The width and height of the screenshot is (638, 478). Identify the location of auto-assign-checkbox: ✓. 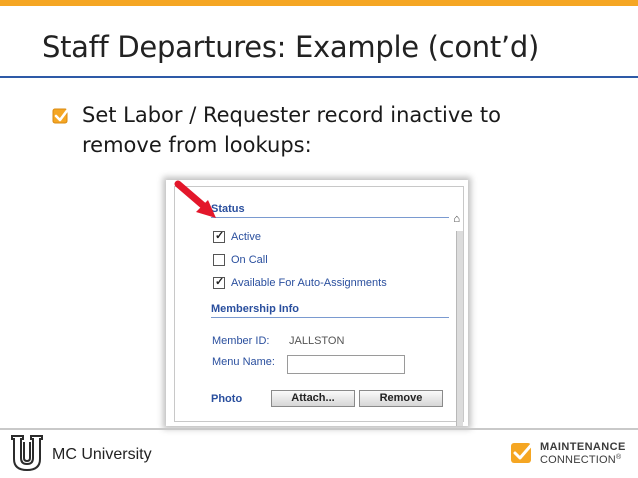
(219, 282).